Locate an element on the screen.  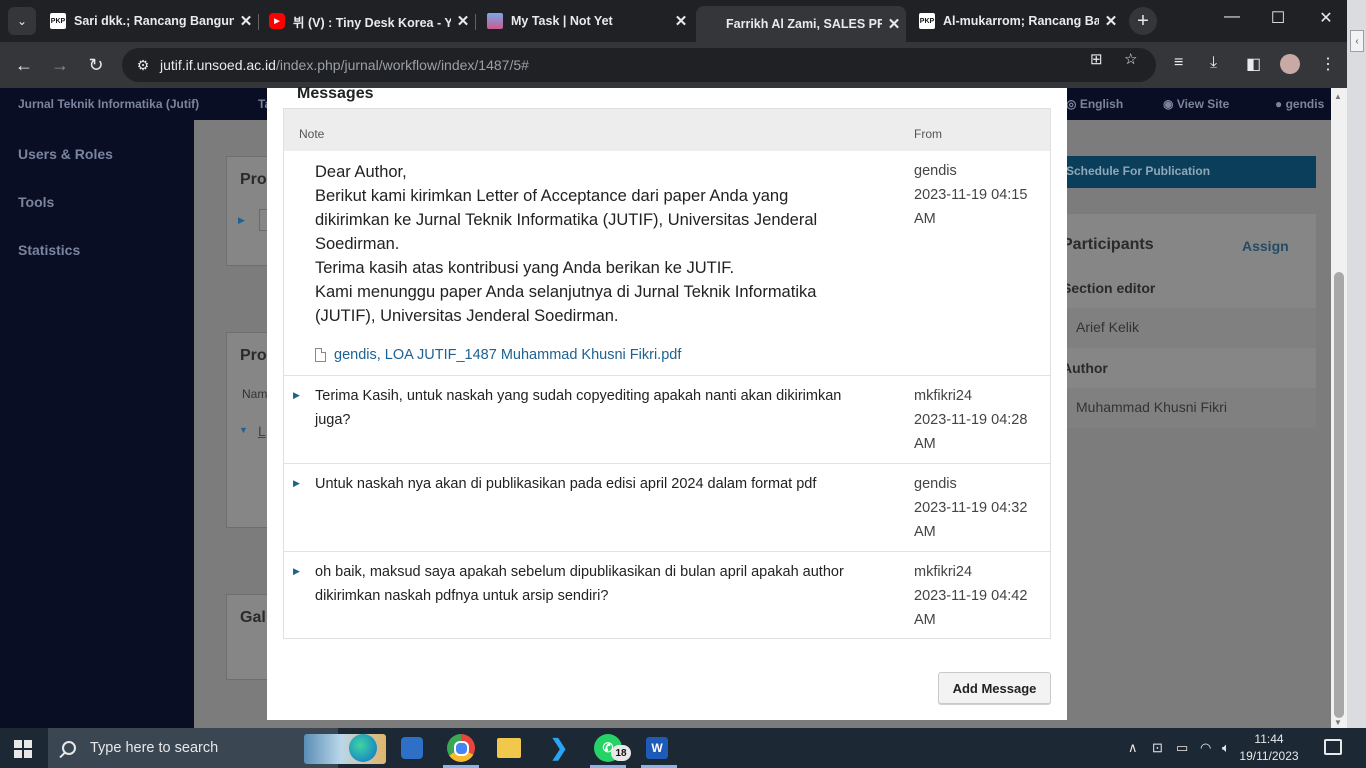
participant-row: Muhammad Khusni Fikri is located at coordinates (1184, 408).